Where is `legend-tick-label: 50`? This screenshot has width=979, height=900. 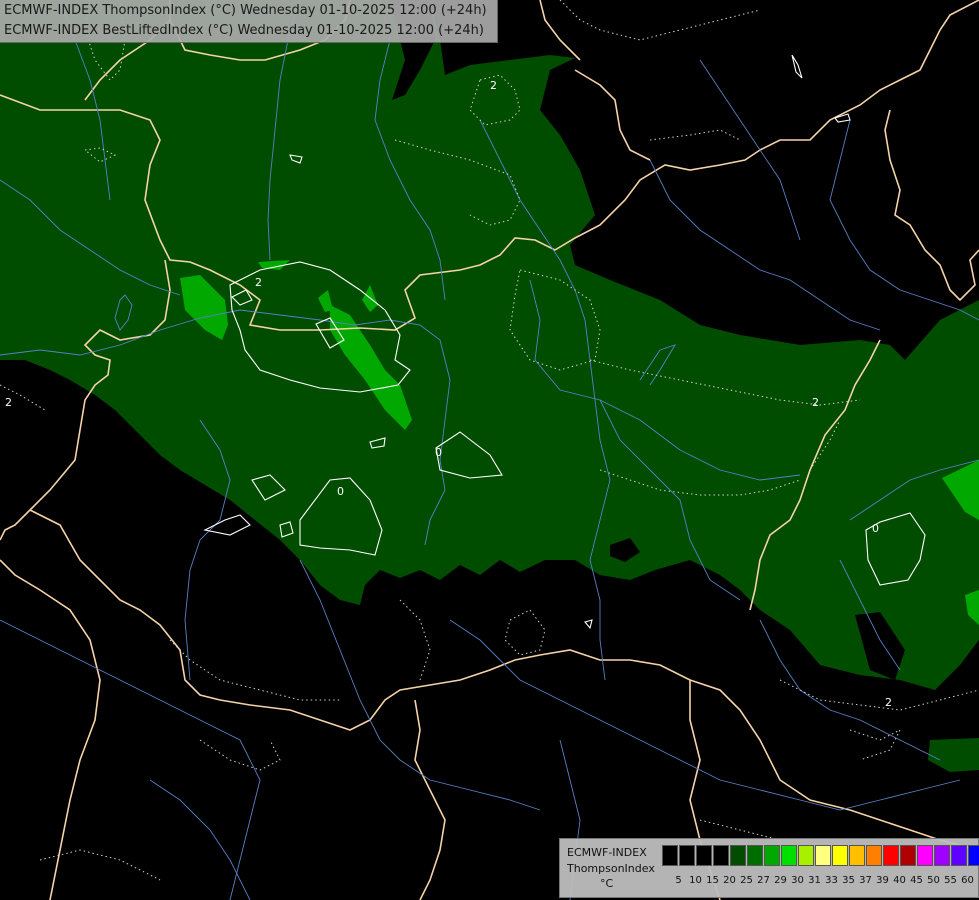 legend-tick-label: 50 is located at coordinates (933, 880).